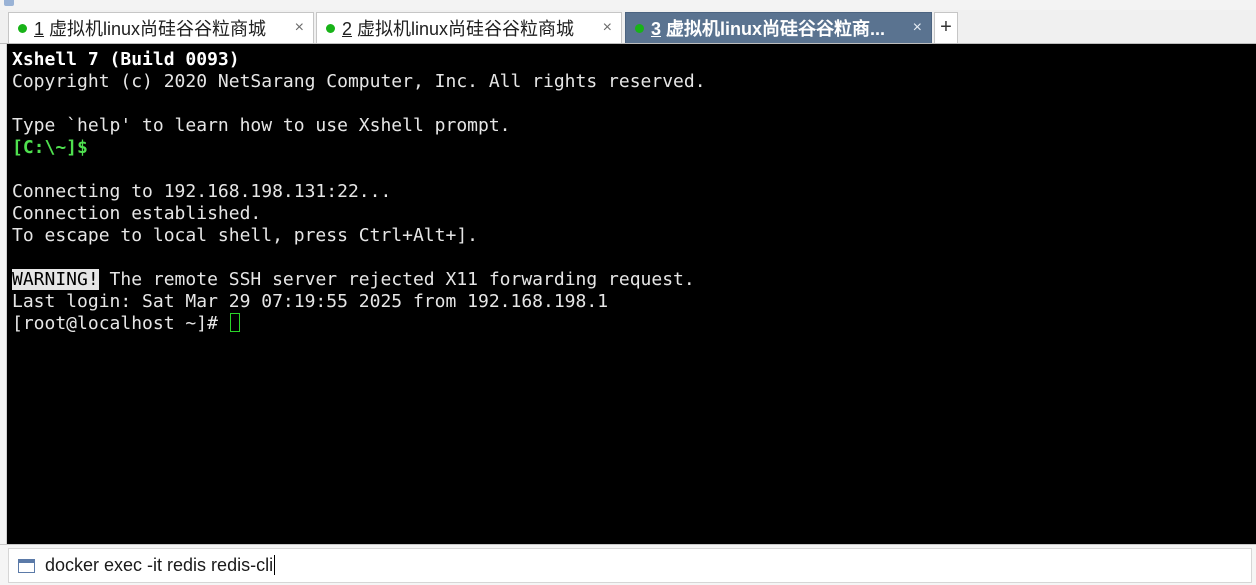 The image size is (1256, 585). I want to click on tab-session-3: 3 虚拟机linux尚硅谷谷粒商... ×, so click(778, 27).